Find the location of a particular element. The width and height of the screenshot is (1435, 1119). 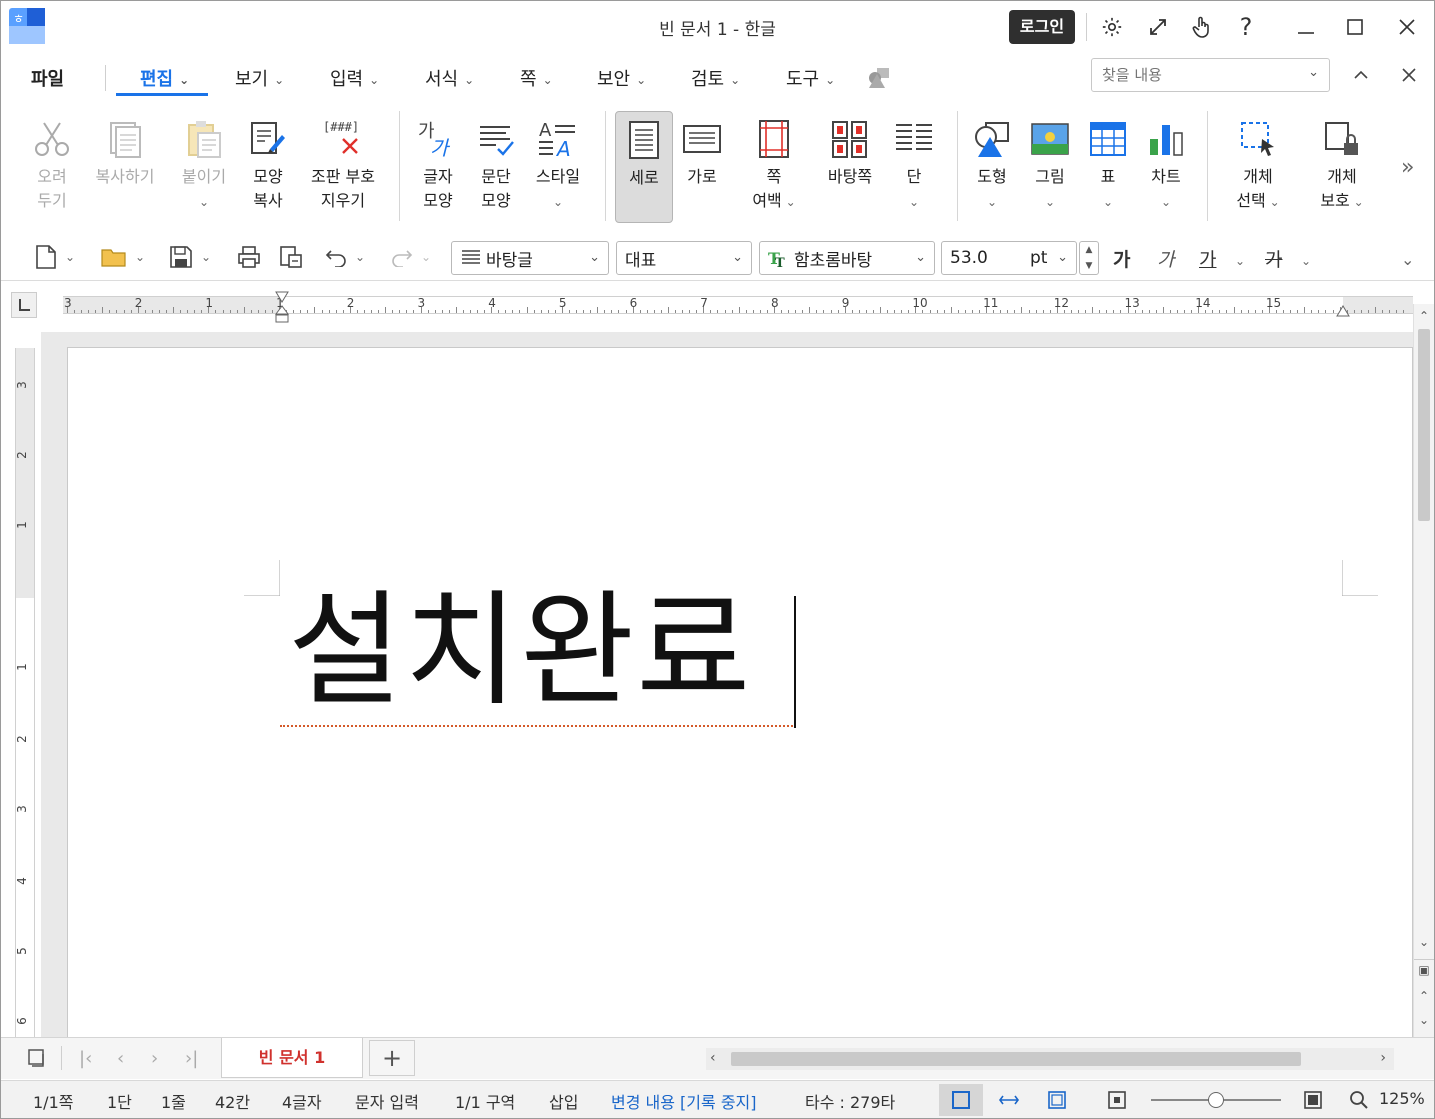

scroll-up-icon: ⌃ is located at coordinates (1424, 316).